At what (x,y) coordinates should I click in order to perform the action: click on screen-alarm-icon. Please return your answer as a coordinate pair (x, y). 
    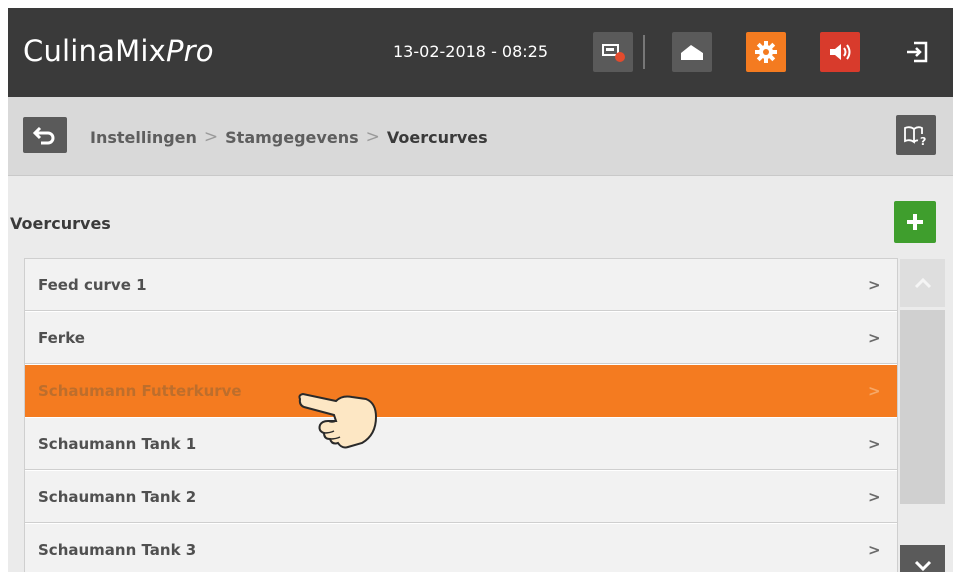
    Looking at the image, I should click on (613, 53).